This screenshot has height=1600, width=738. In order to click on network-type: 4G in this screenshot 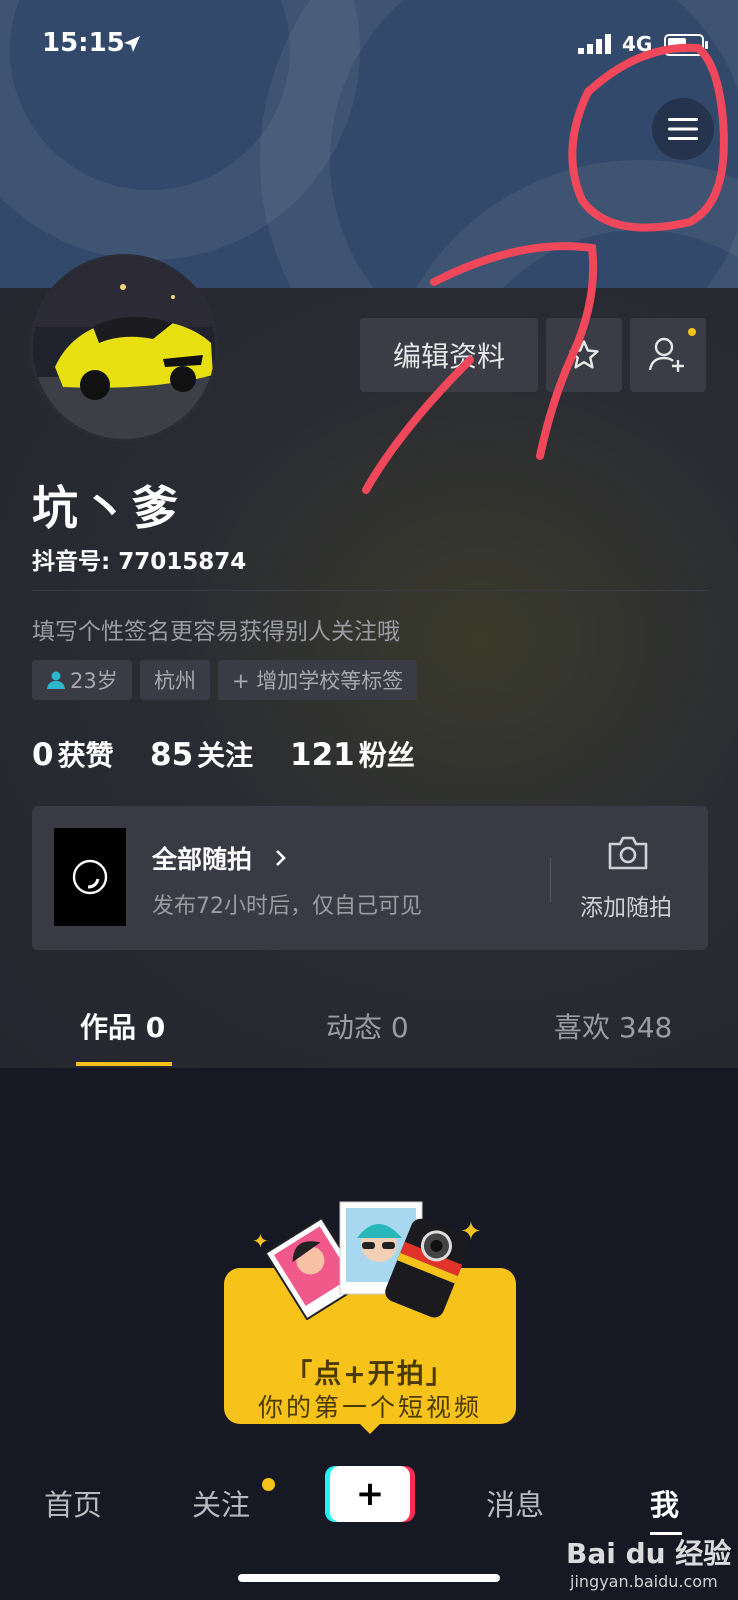, I will do `click(637, 44)`.